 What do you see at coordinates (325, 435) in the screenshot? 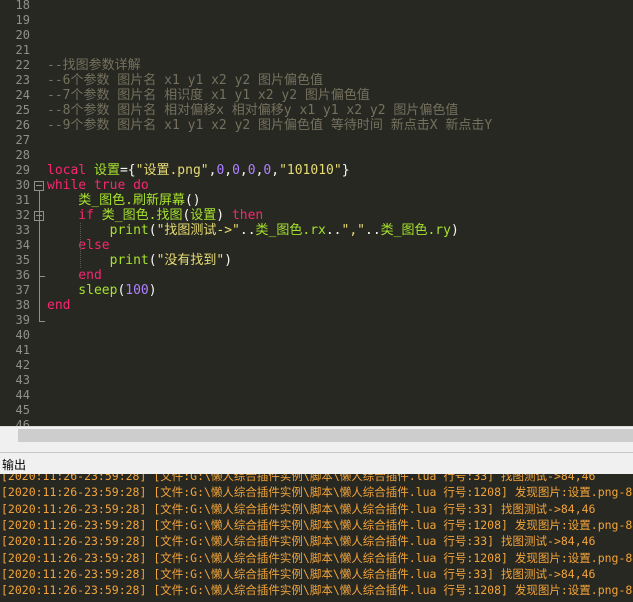
I see `scrollbar-thumb` at bounding box center [325, 435].